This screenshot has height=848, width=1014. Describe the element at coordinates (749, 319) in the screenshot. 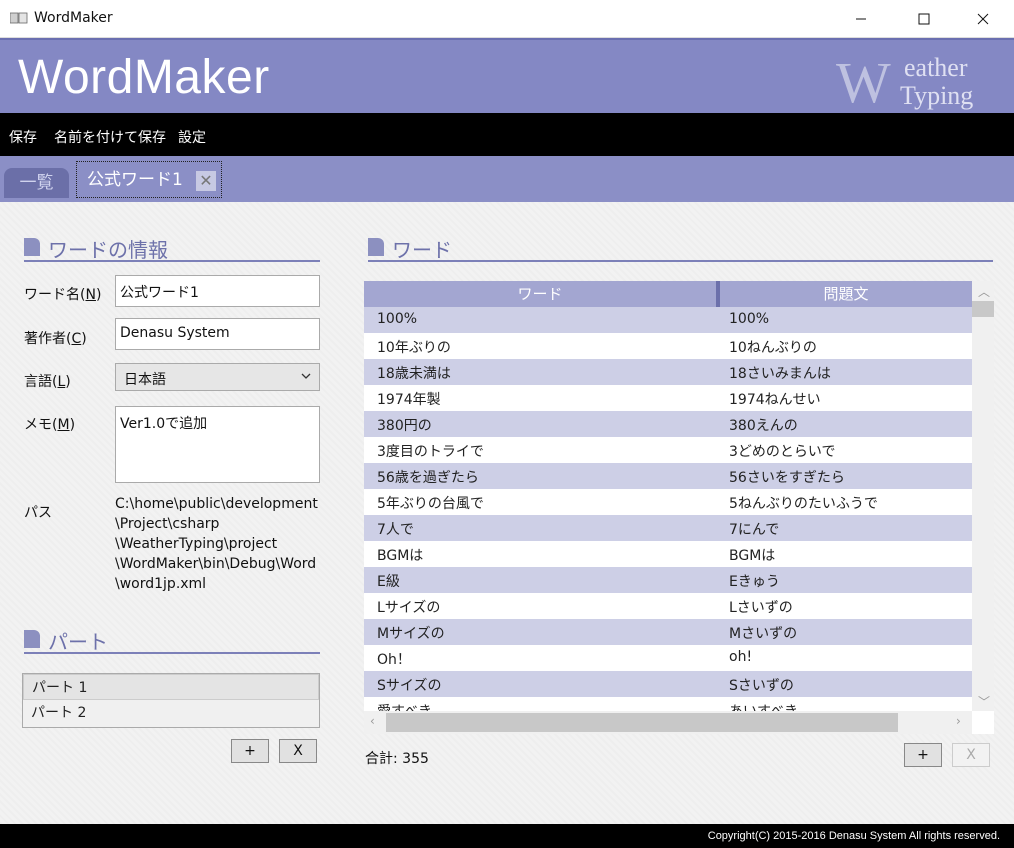

I see `cell-question: 100%` at that location.